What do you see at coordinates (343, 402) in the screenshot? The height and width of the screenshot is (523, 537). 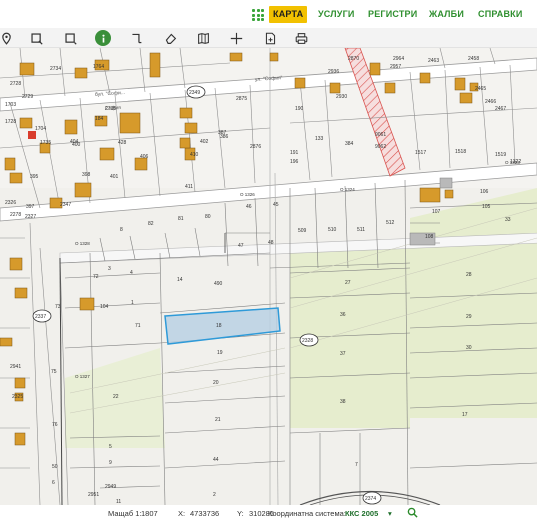 I see `parcel-label: 38` at bounding box center [343, 402].